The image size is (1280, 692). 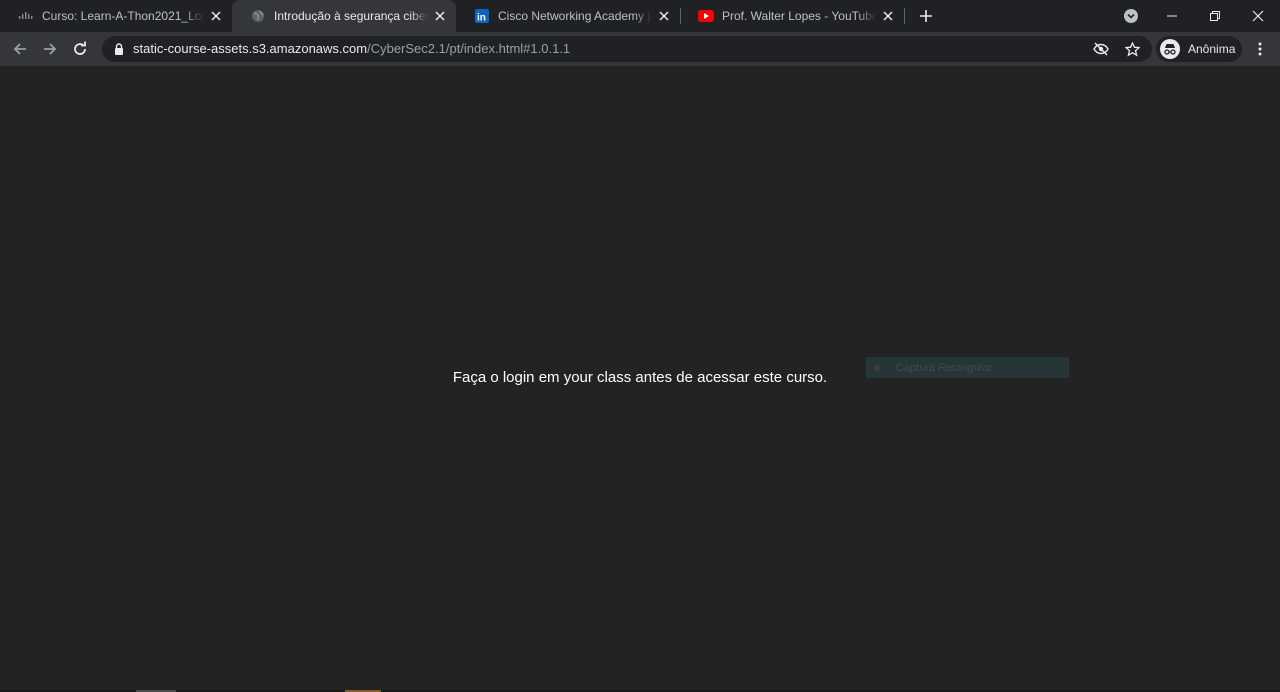 I want to click on arrow-left-icon, so click(x=19, y=49).